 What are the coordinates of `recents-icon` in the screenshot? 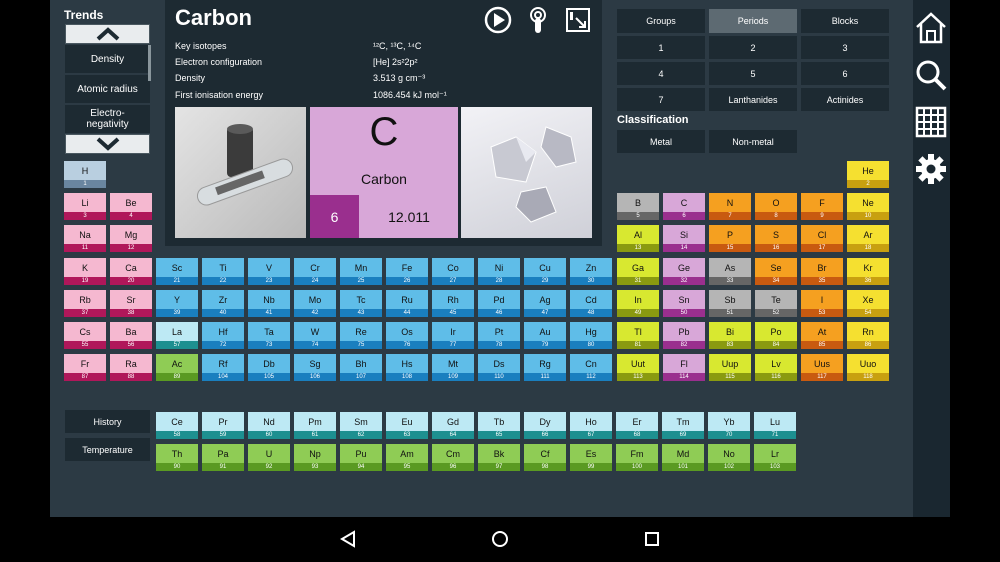 It's located at (652, 539).